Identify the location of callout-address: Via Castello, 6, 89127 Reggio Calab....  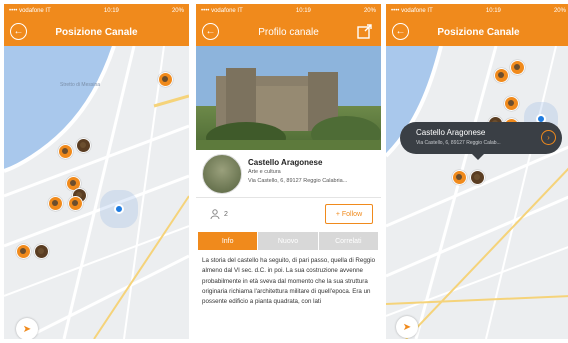
(458, 143).